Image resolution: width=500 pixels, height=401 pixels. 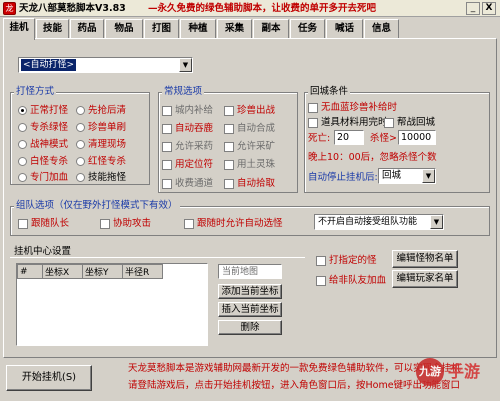 I want to click on cb-out-of-items-label: 道具材料用完时, so click(x=354, y=122).